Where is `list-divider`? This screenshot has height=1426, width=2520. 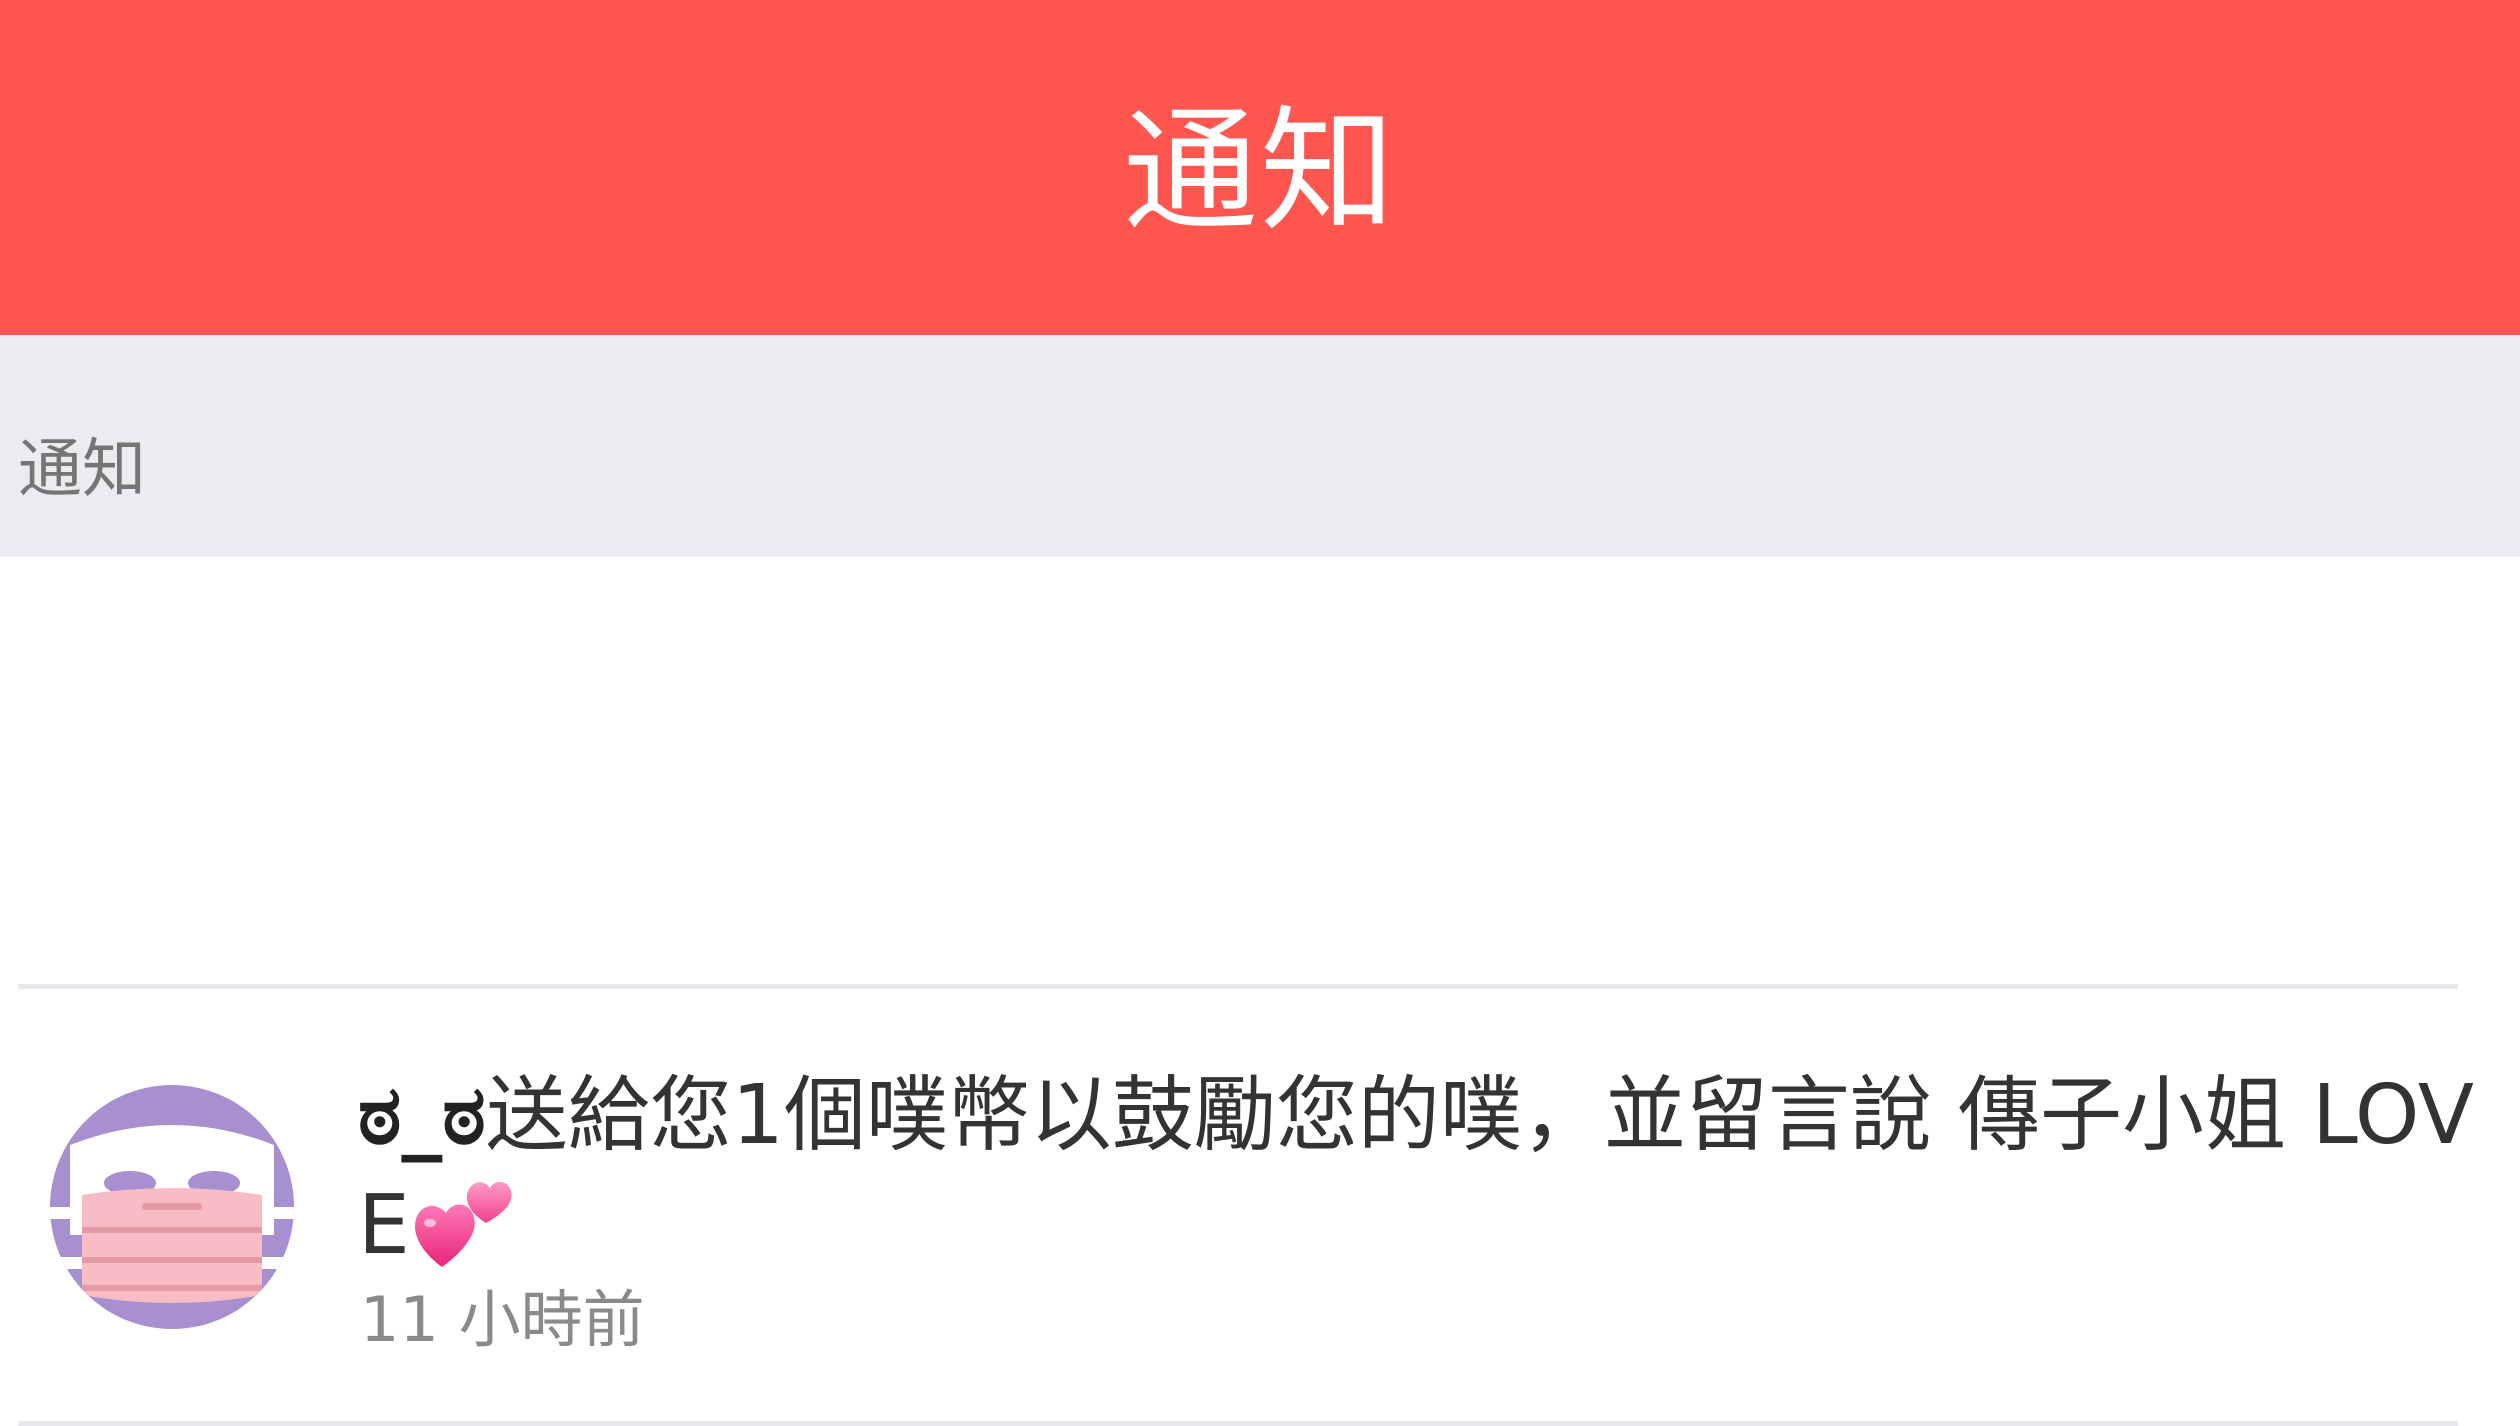 list-divider is located at coordinates (1238, 1423).